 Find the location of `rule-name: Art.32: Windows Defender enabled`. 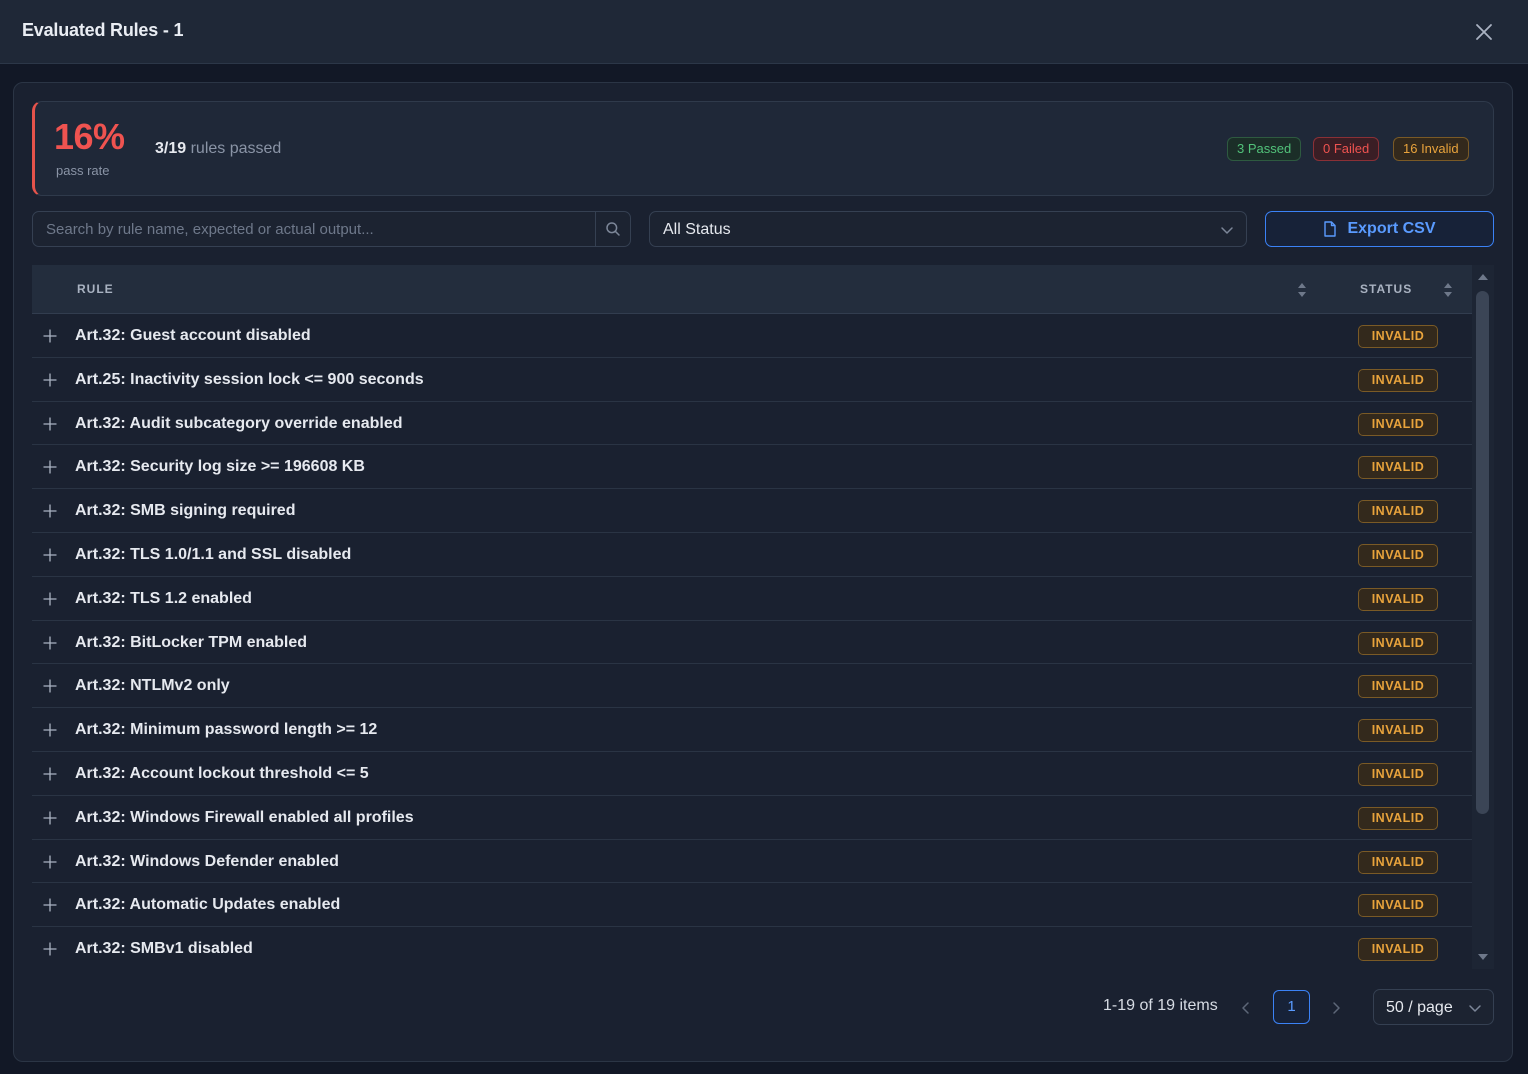

rule-name: Art.32: Windows Defender enabled is located at coordinates (207, 861).